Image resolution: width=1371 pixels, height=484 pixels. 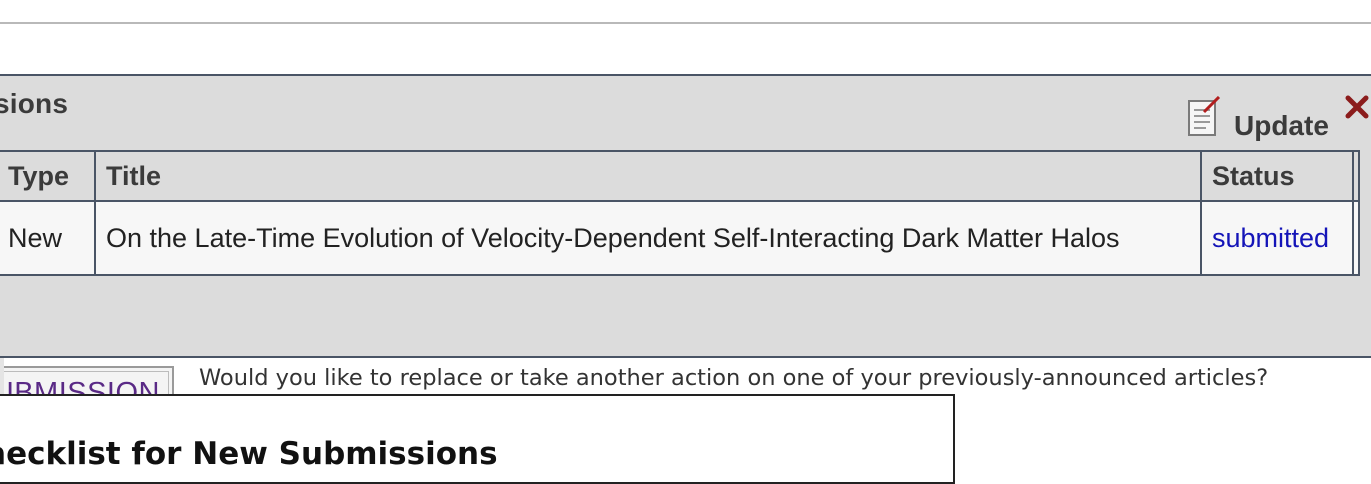 What do you see at coordinates (1357, 111) in the screenshot?
I see `delete-x-icon` at bounding box center [1357, 111].